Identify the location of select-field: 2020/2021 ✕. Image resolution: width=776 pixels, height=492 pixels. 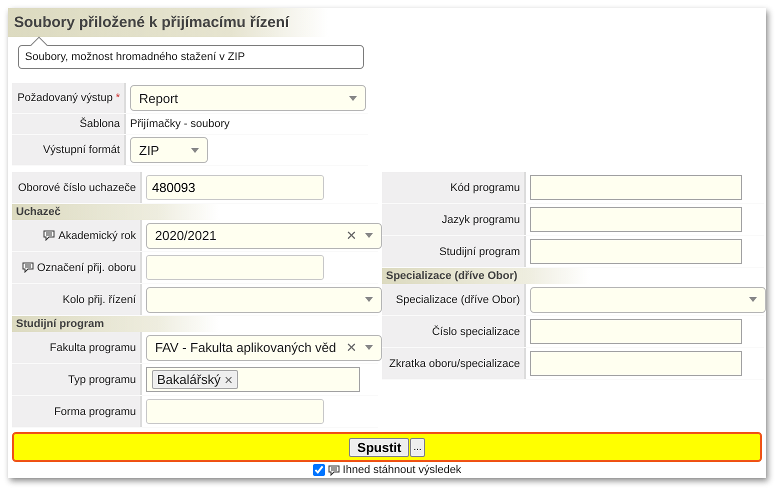
(264, 235).